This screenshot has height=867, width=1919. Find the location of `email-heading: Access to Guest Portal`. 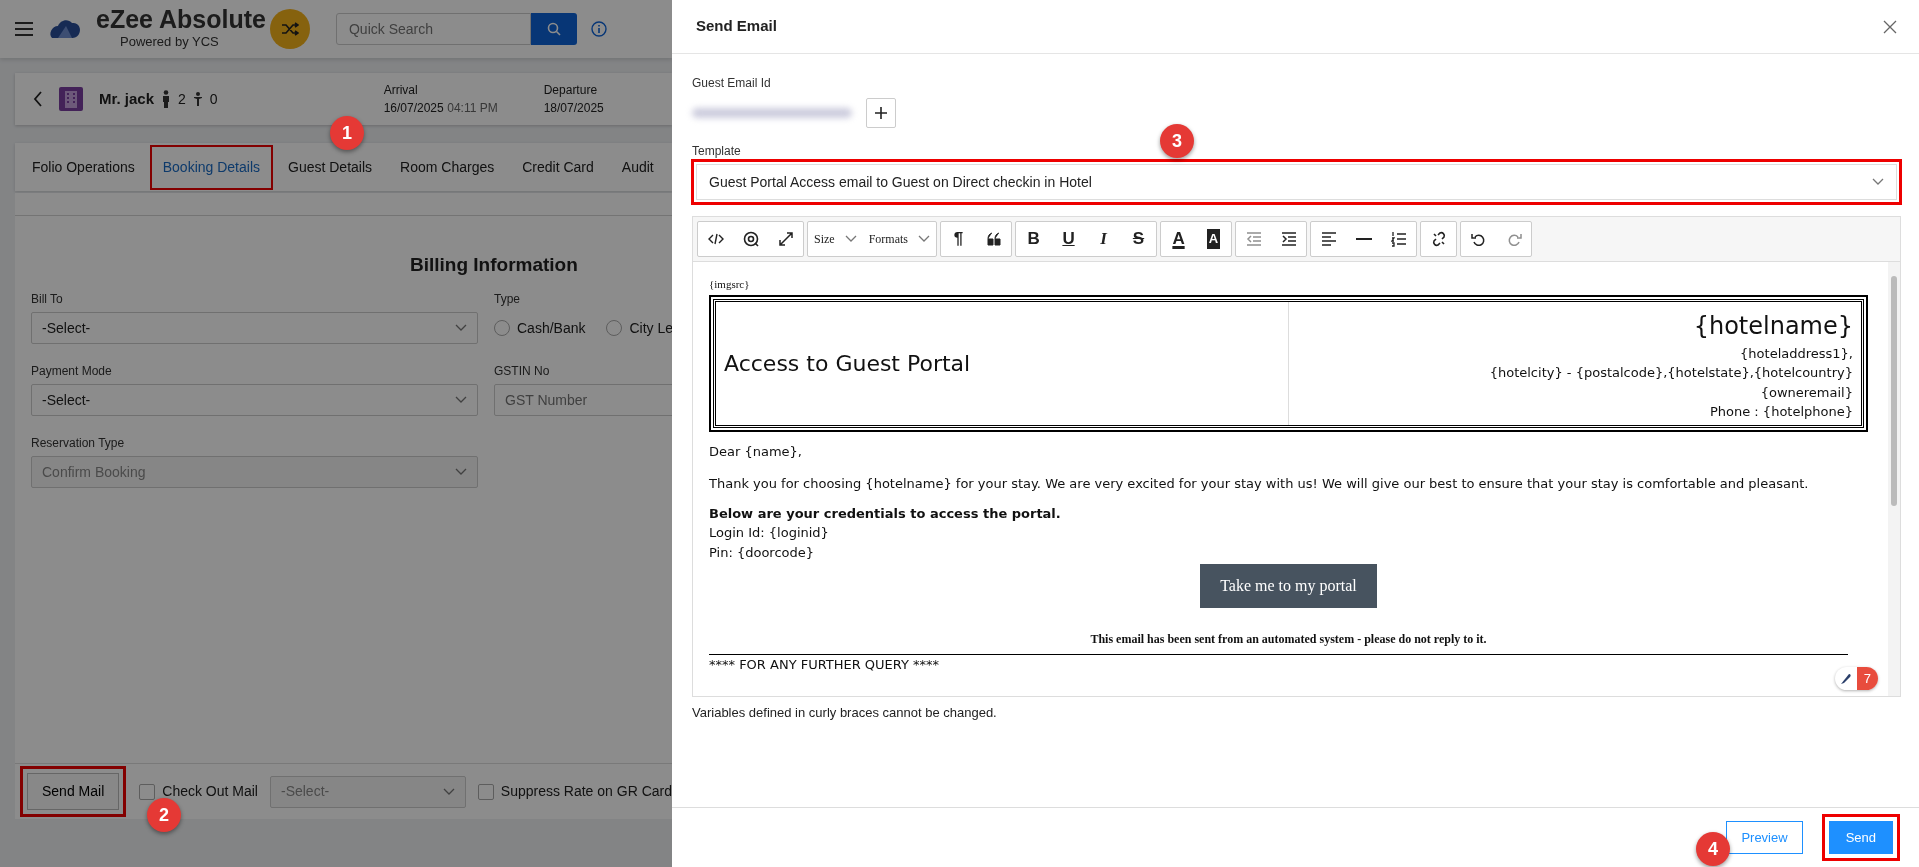

email-heading: Access to Guest Portal is located at coordinates (847, 363).